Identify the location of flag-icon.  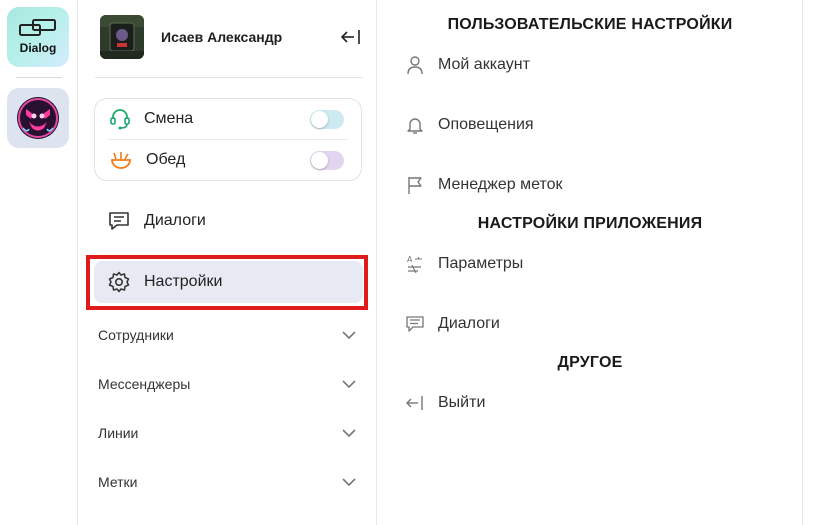
(415, 185).